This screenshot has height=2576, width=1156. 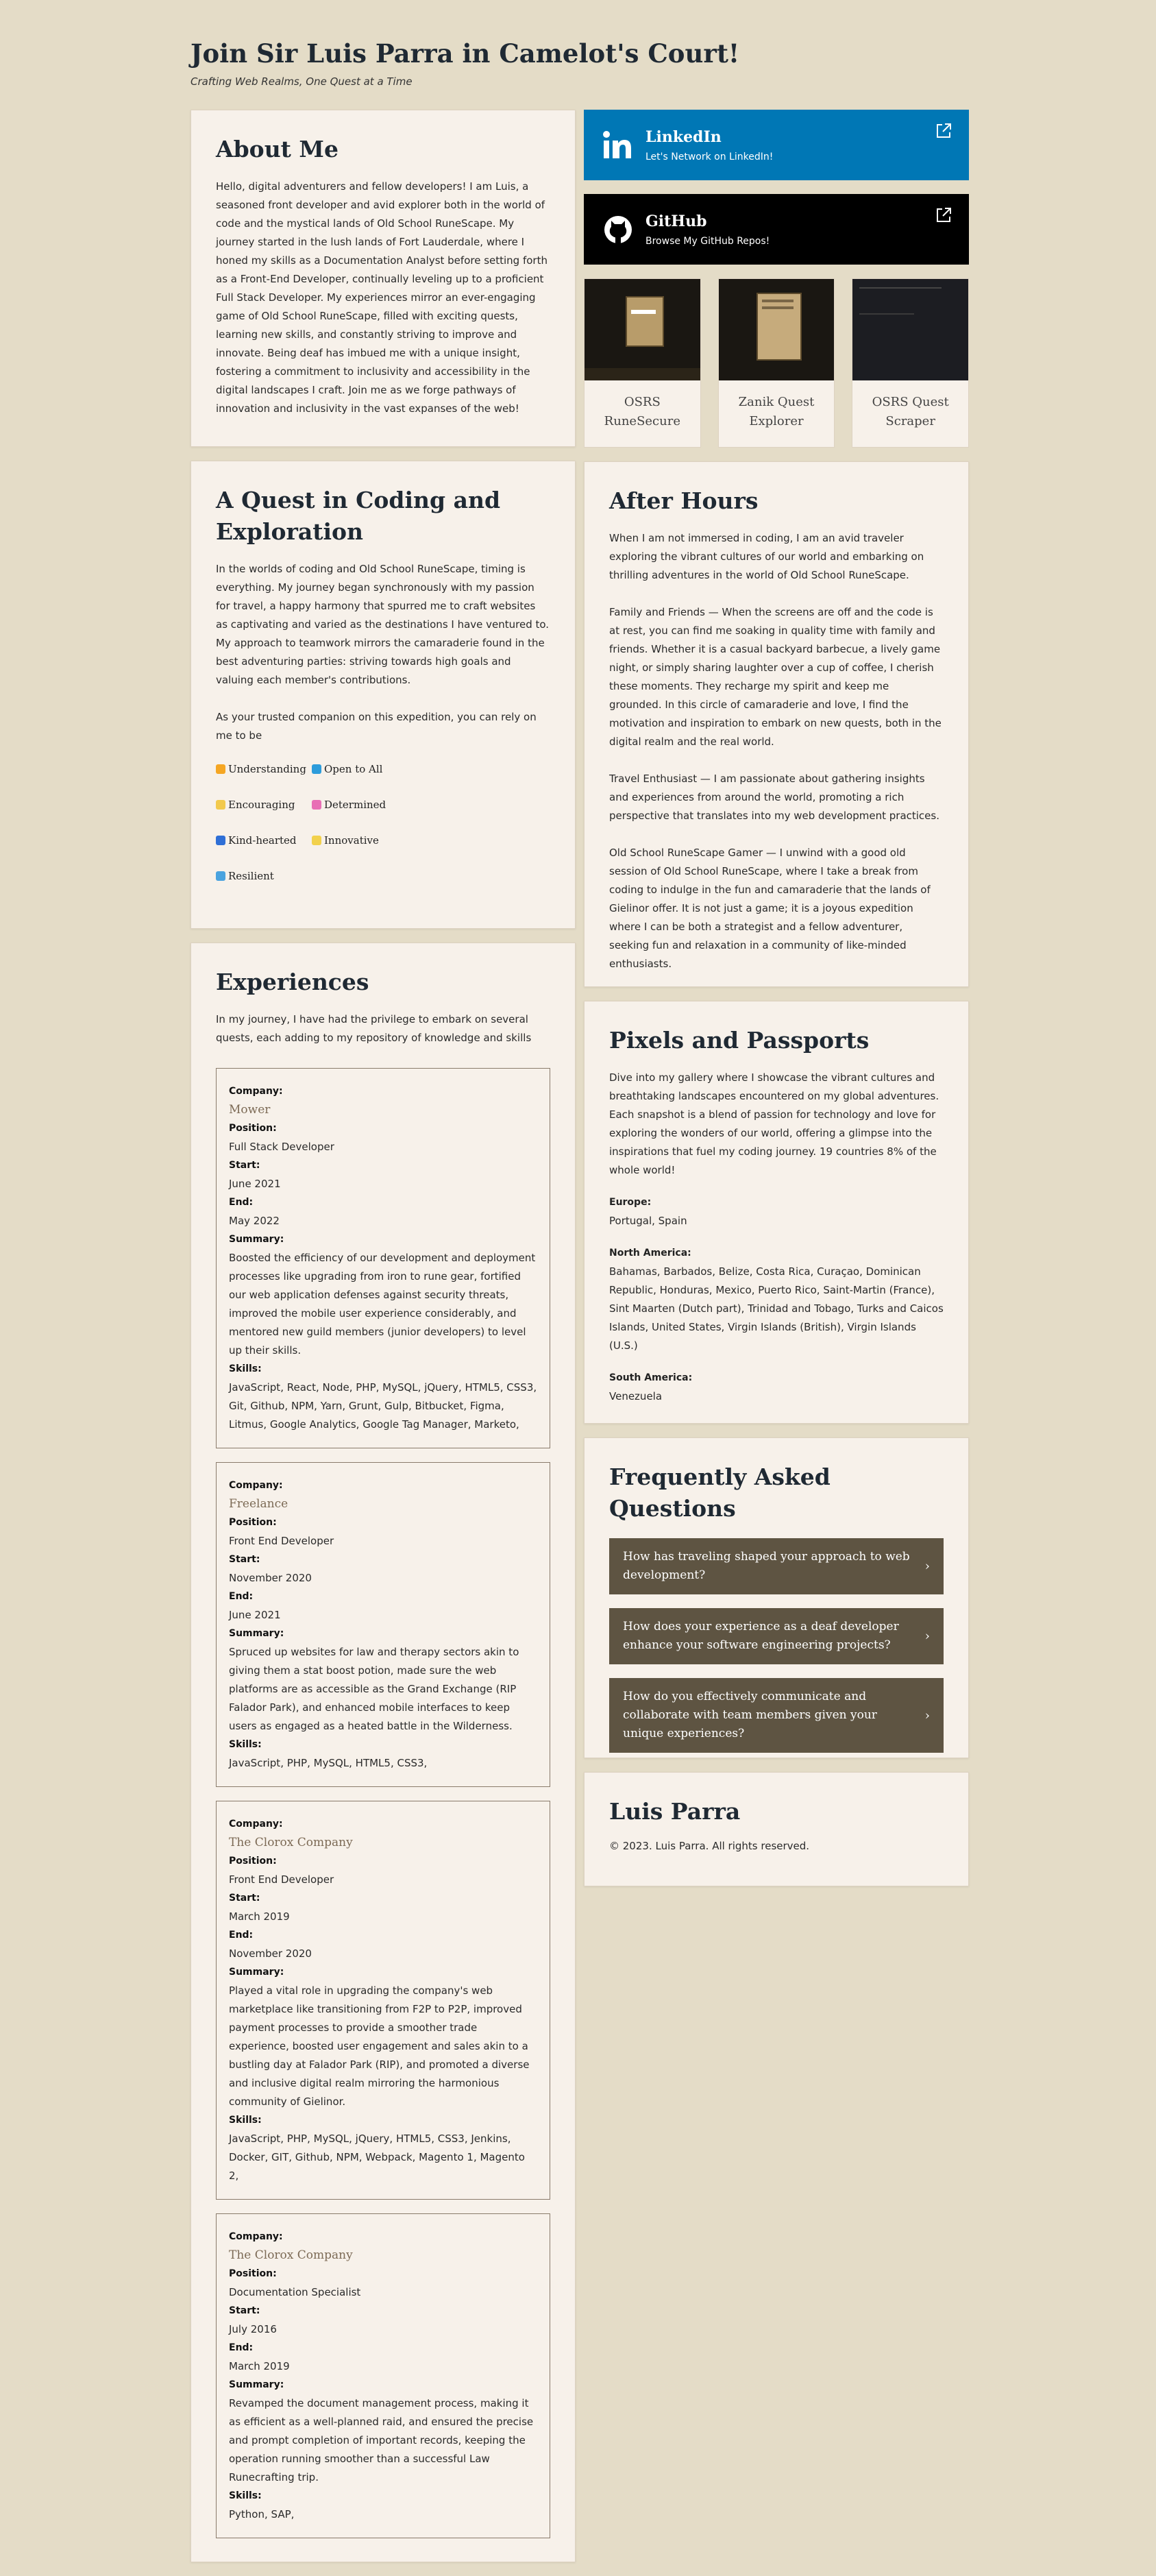 What do you see at coordinates (262, 840) in the screenshot?
I see `trait-label: Kind-hearted` at bounding box center [262, 840].